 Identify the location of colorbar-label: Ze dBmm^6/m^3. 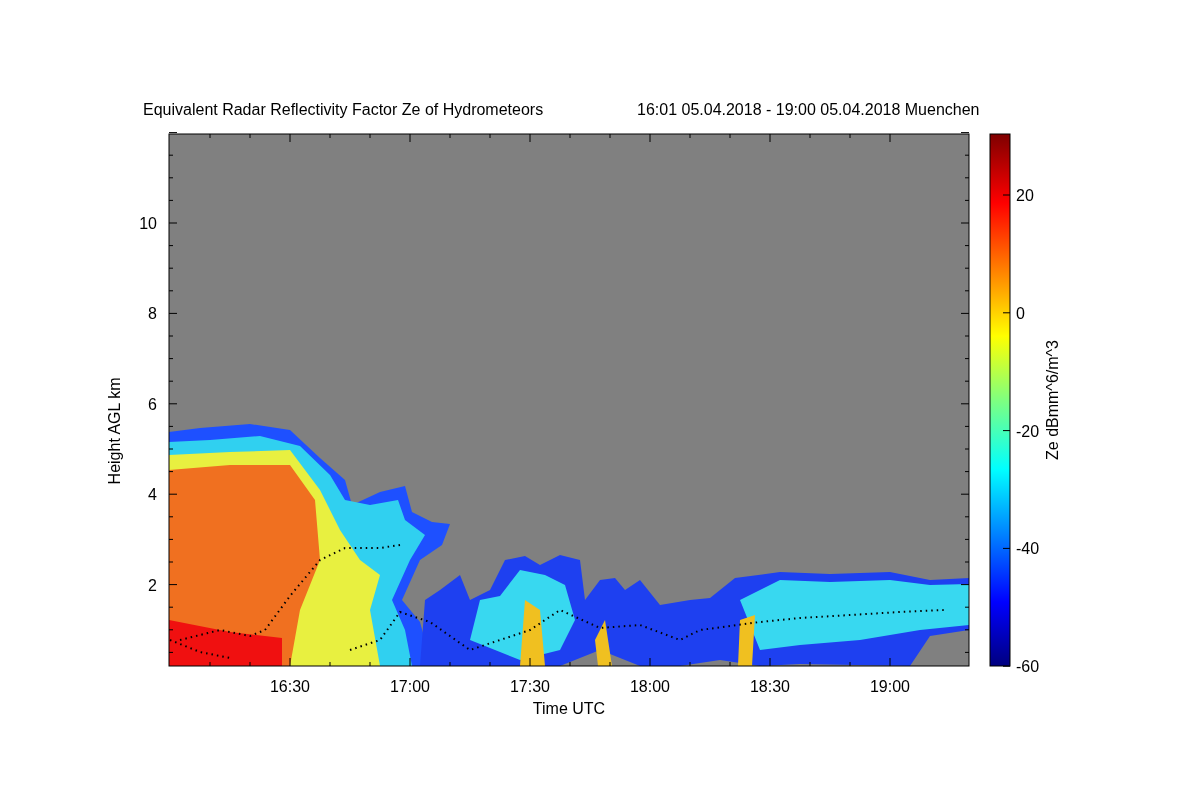
(1052, 400).